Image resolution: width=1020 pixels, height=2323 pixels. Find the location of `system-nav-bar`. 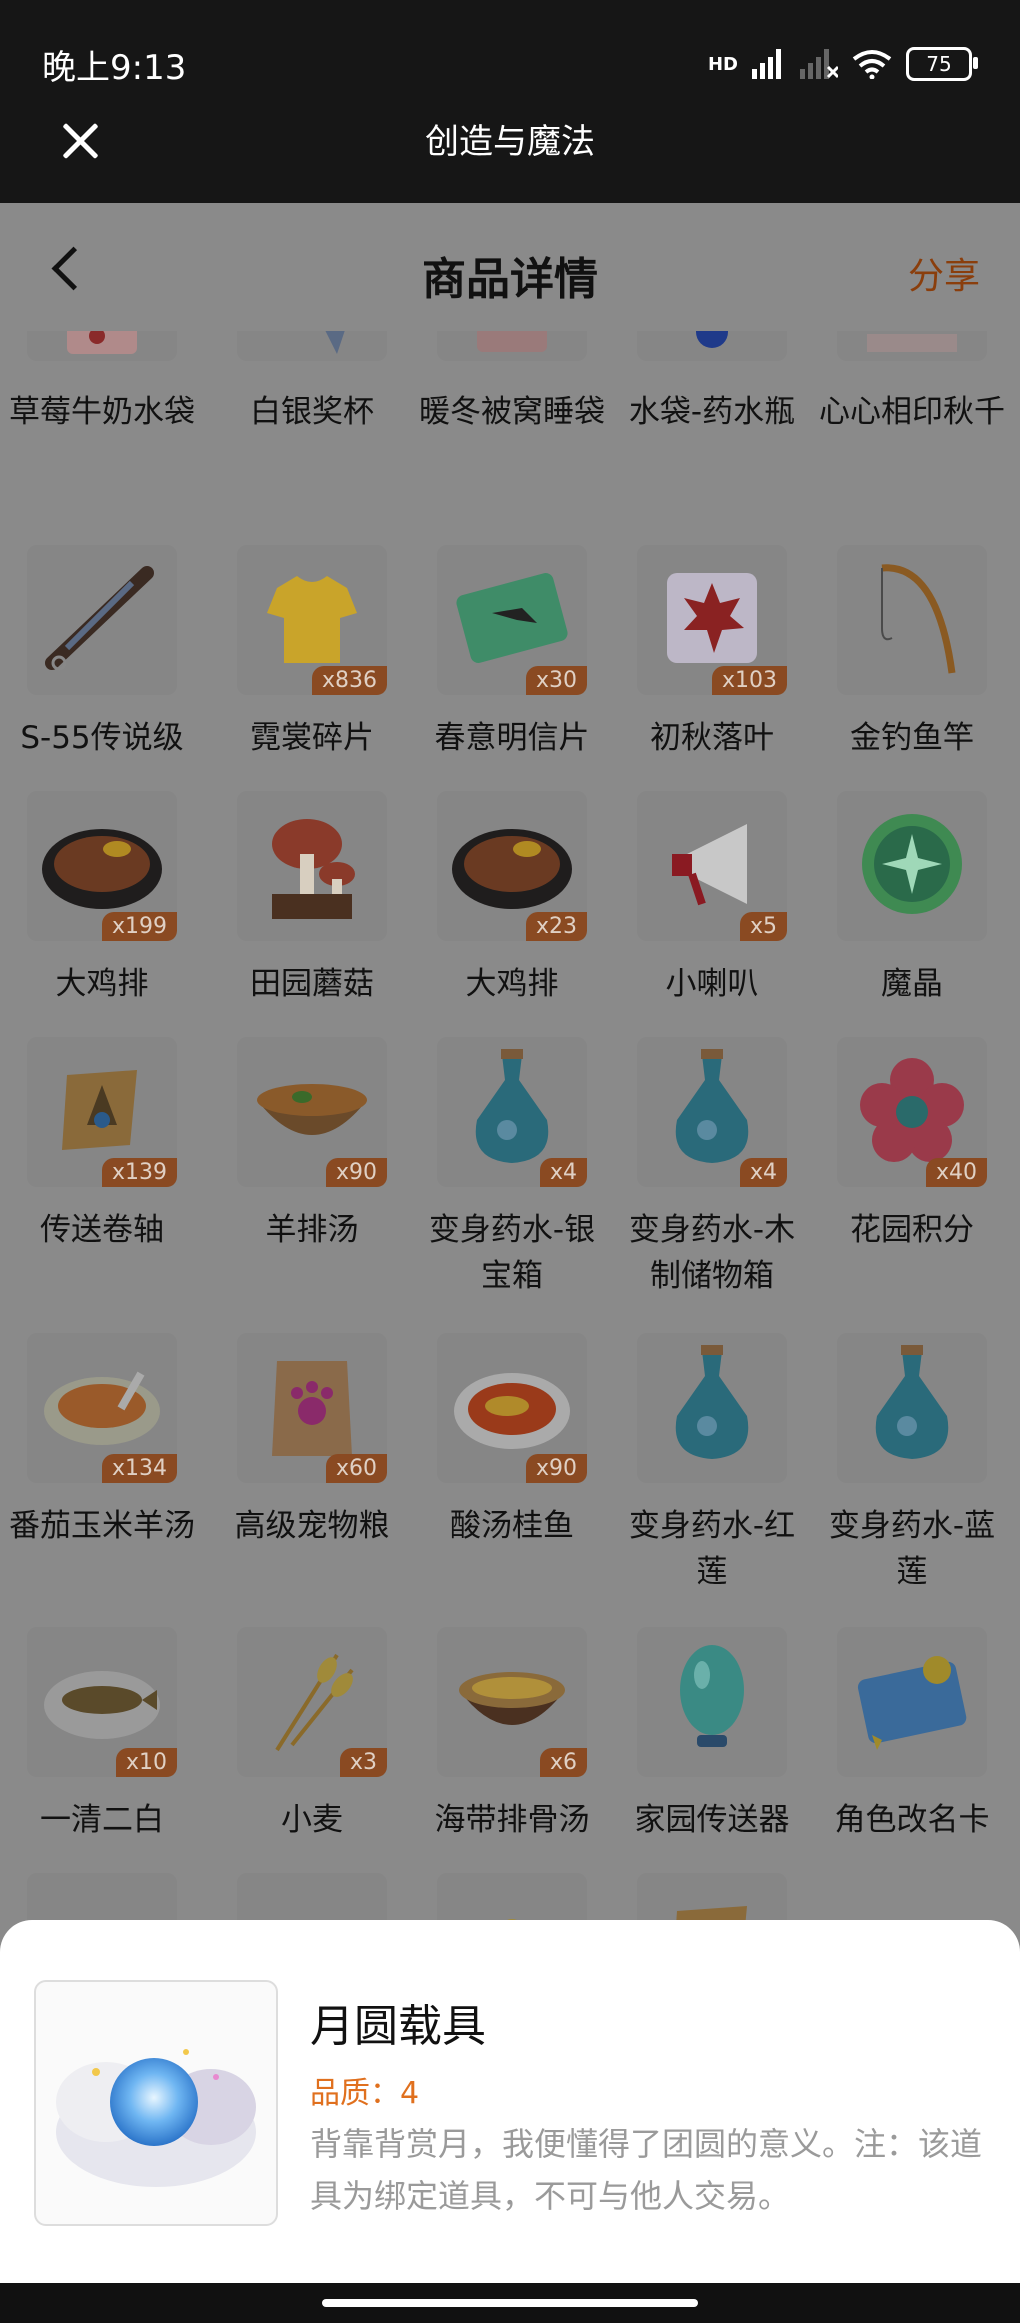

system-nav-bar is located at coordinates (510, 2303).